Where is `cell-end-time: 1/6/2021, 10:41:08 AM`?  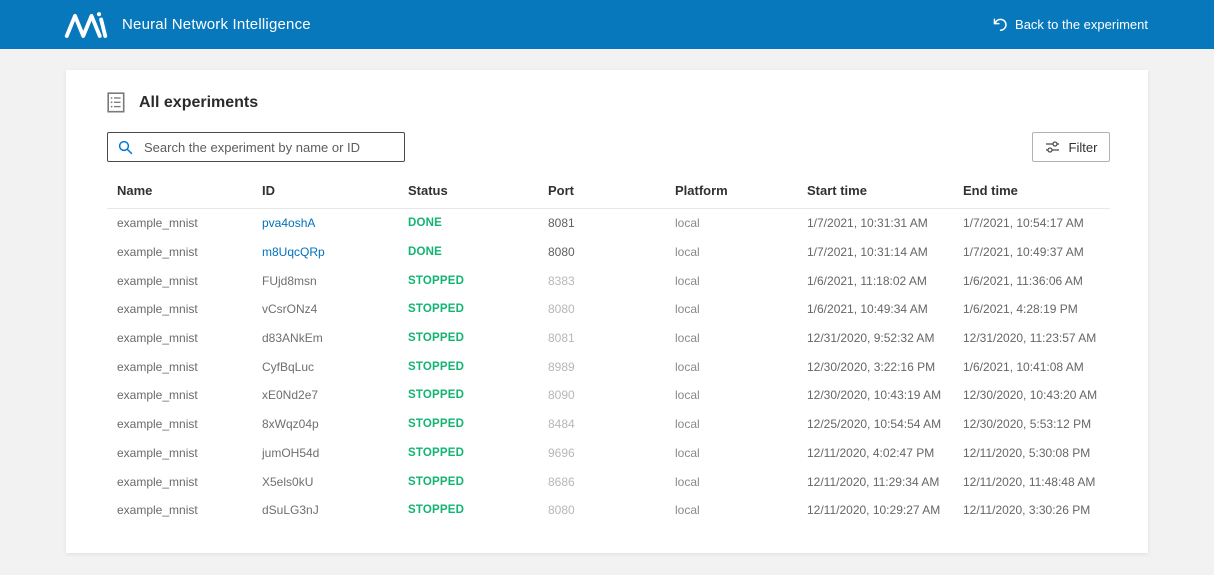 cell-end-time: 1/6/2021, 10:41:08 AM is located at coordinates (1023, 366).